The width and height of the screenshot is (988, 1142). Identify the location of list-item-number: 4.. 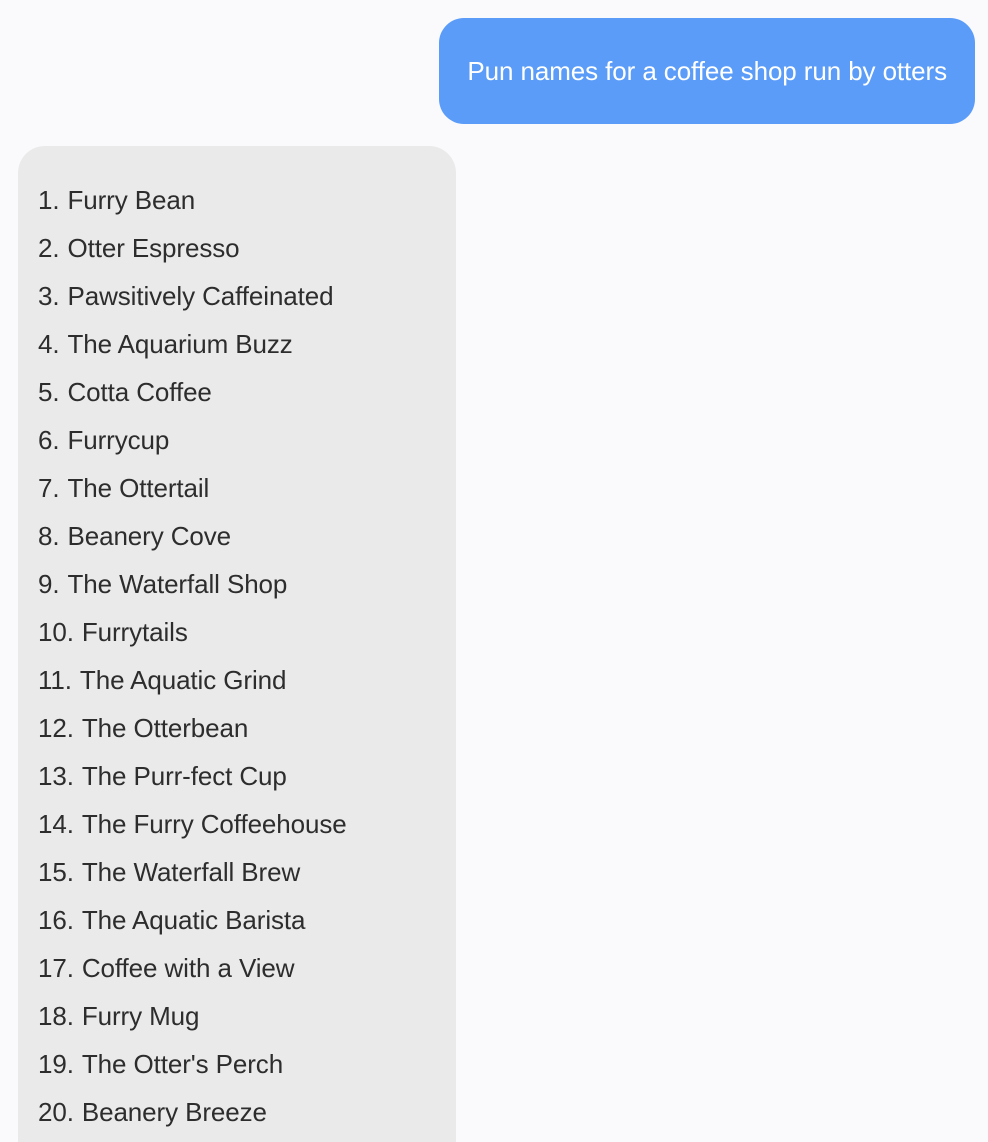
(49, 344).